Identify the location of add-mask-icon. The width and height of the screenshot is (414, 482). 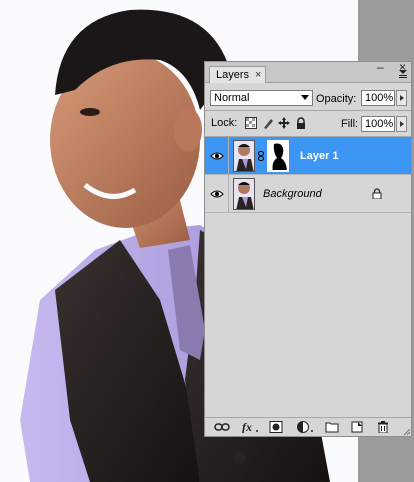
(277, 427).